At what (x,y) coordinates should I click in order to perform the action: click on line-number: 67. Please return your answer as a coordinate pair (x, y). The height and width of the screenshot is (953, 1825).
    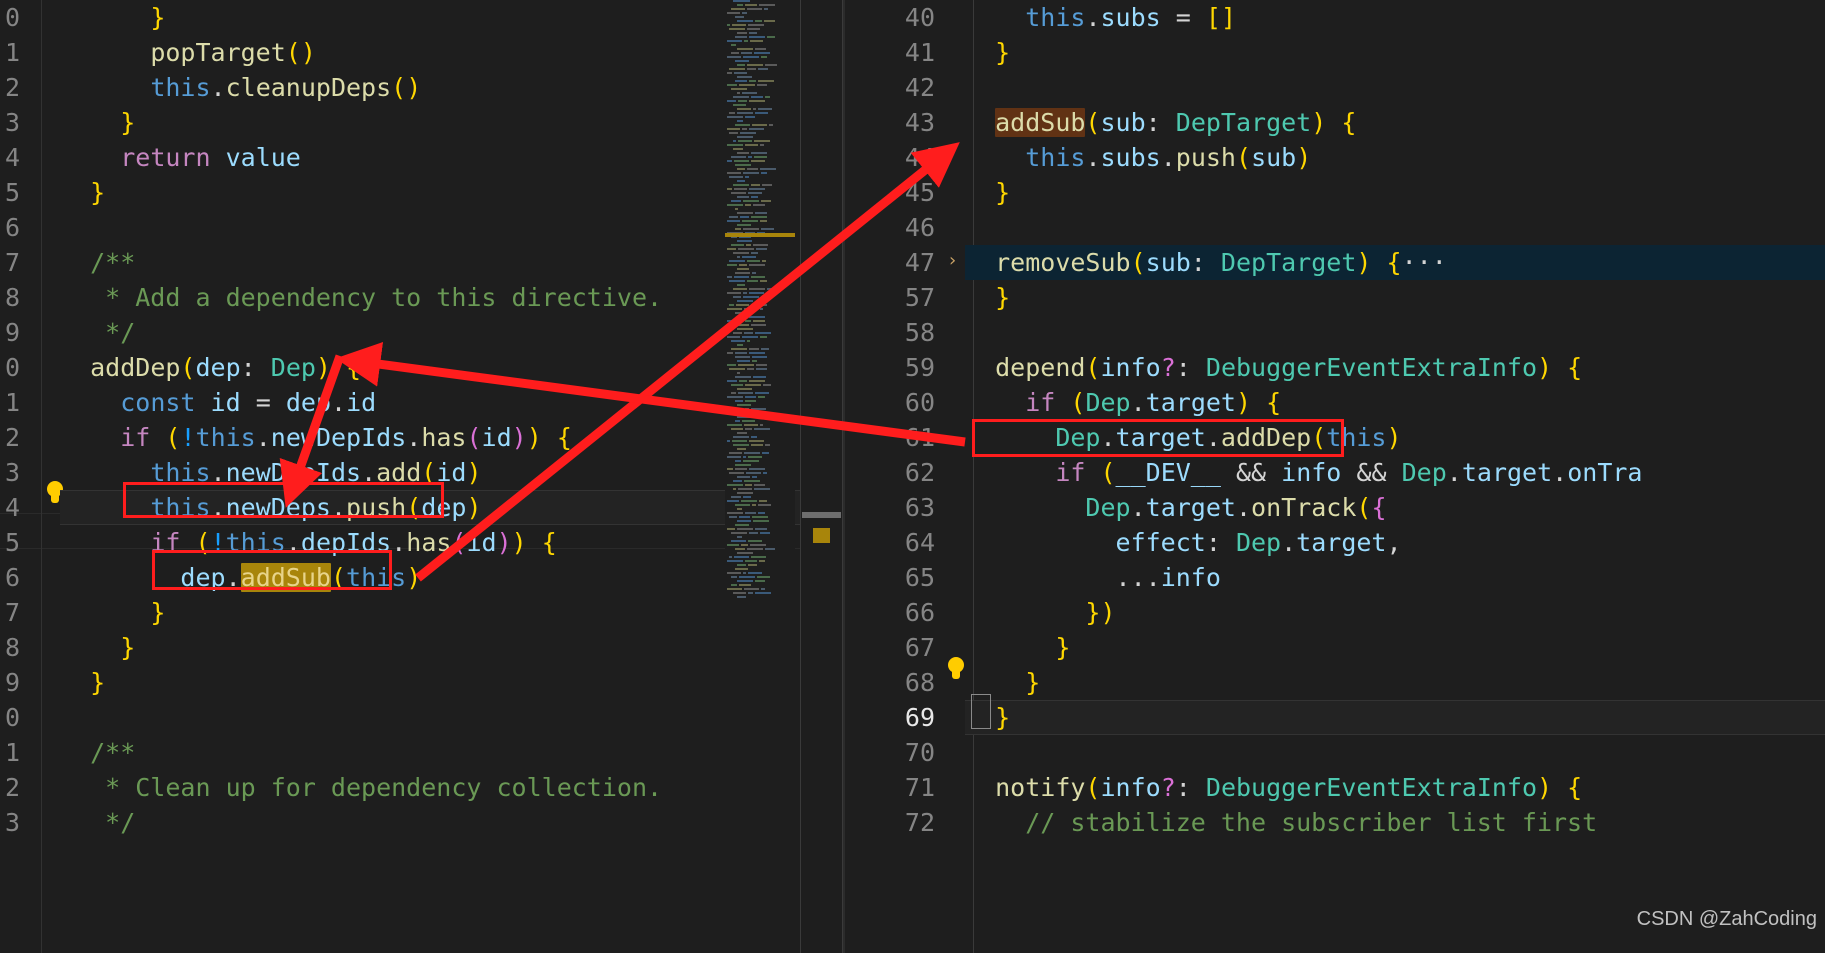
    Looking at the image, I should click on (895, 647).